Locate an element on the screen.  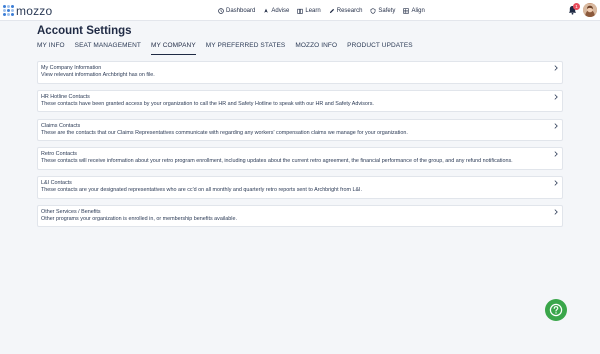
user-avatar is located at coordinates (590, 10).